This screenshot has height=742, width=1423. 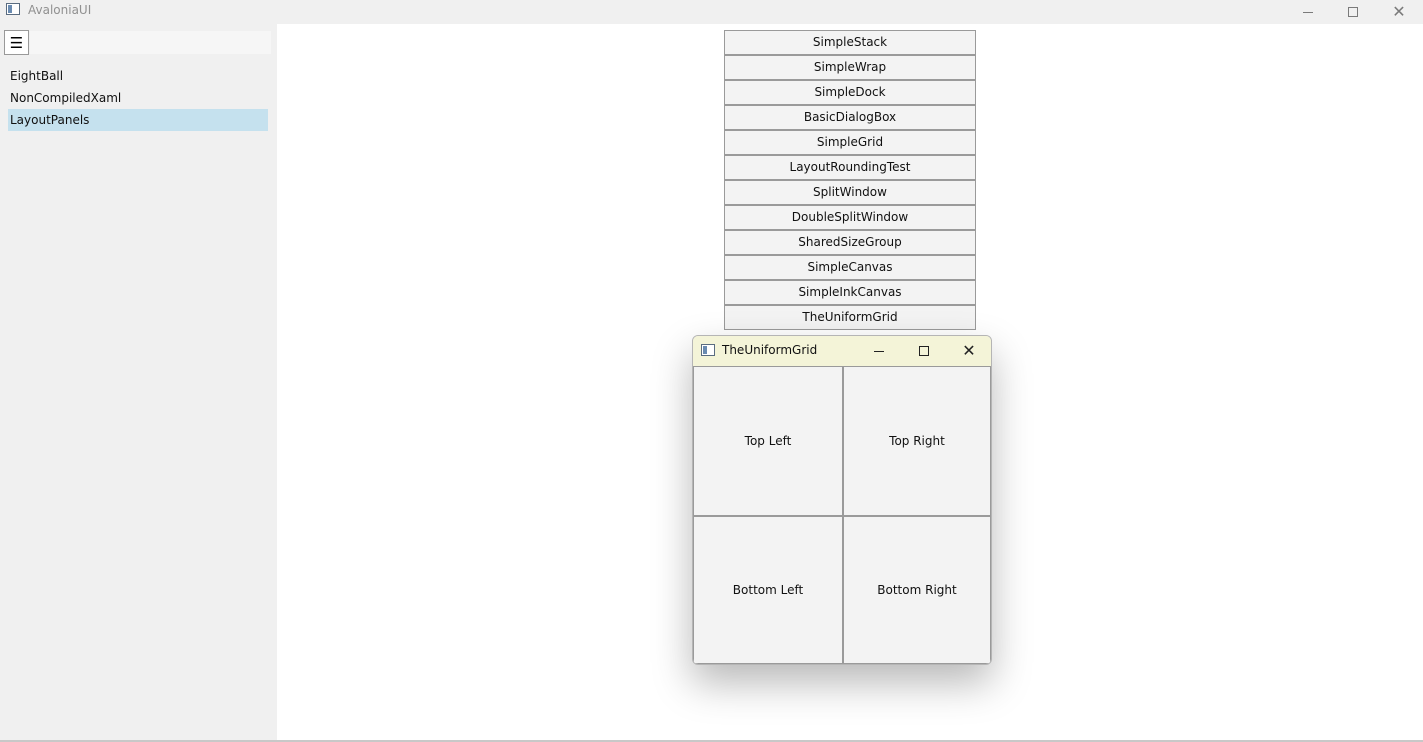 What do you see at coordinates (850, 42) in the screenshot?
I see `simplestack-button: SimpleStack` at bounding box center [850, 42].